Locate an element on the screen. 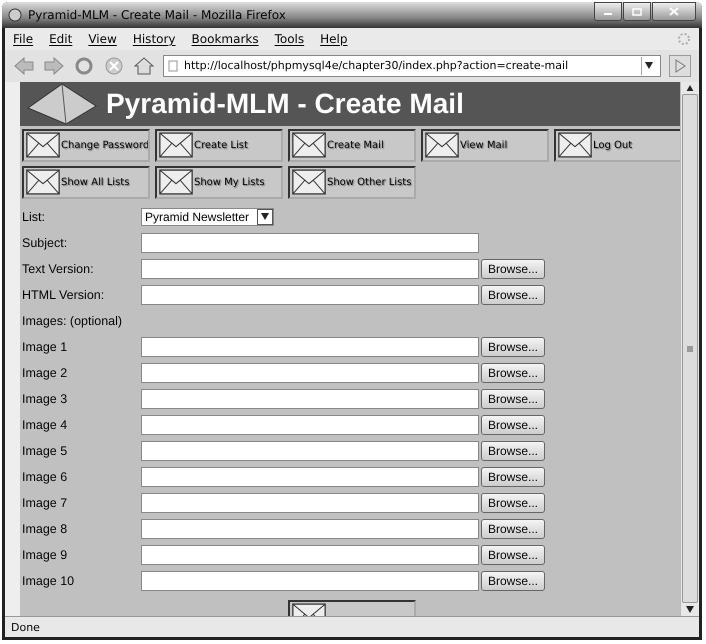  field-label: Image 6 is located at coordinates (45, 477).